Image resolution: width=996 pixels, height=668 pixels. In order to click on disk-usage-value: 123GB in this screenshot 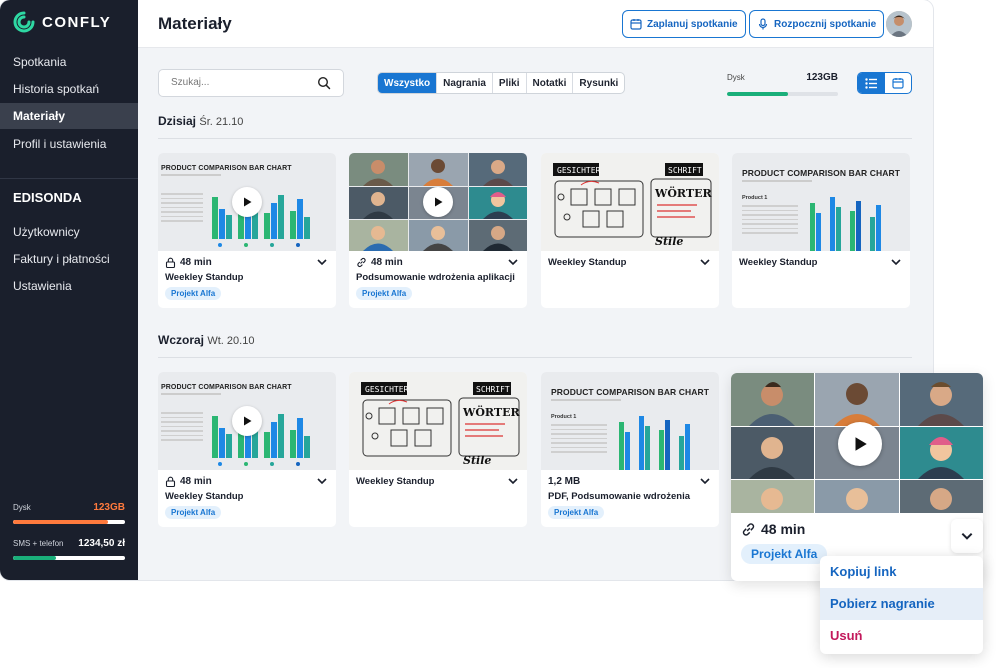, I will do `click(109, 507)`.